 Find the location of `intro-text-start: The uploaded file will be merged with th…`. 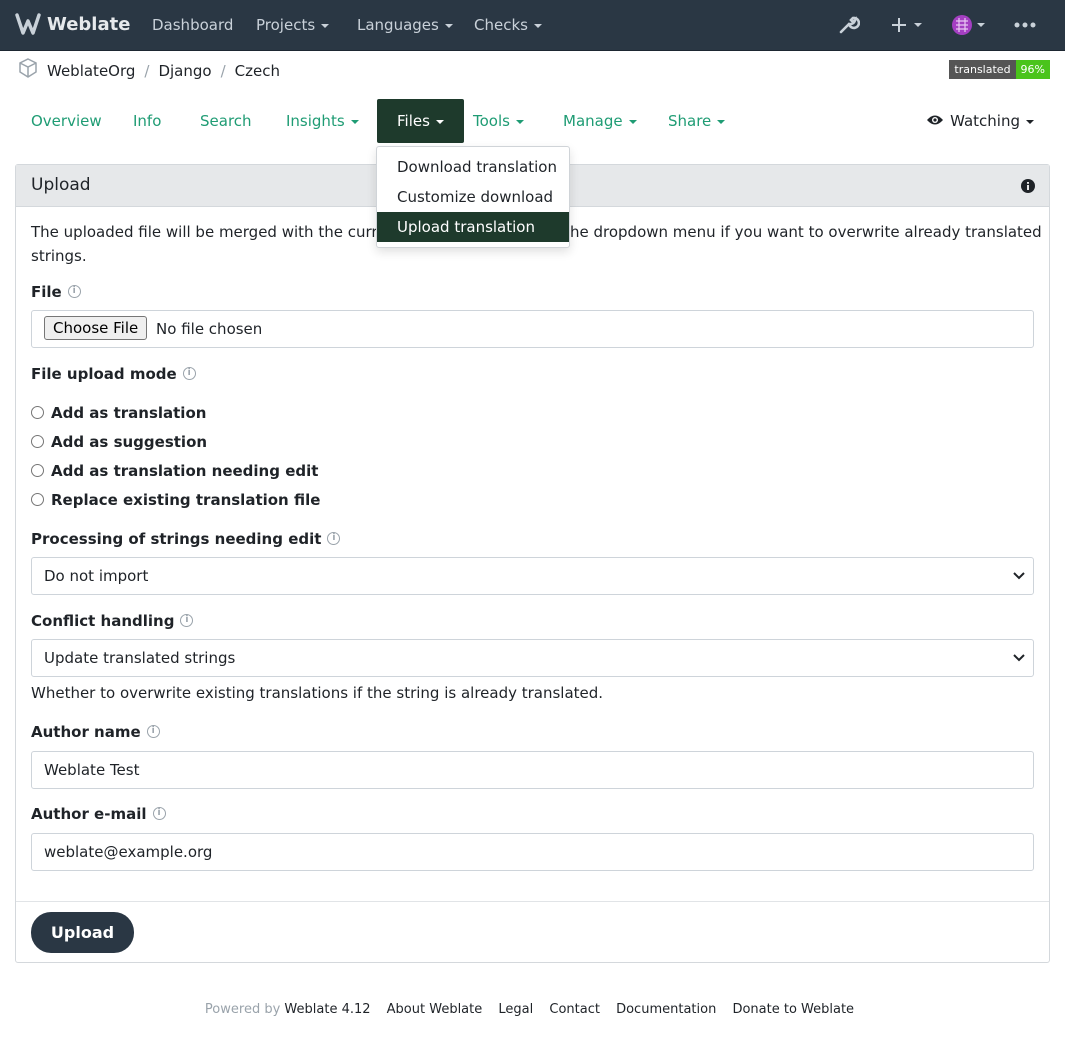

intro-text-start: The uploaded file will be merged with th… is located at coordinates (222, 232).